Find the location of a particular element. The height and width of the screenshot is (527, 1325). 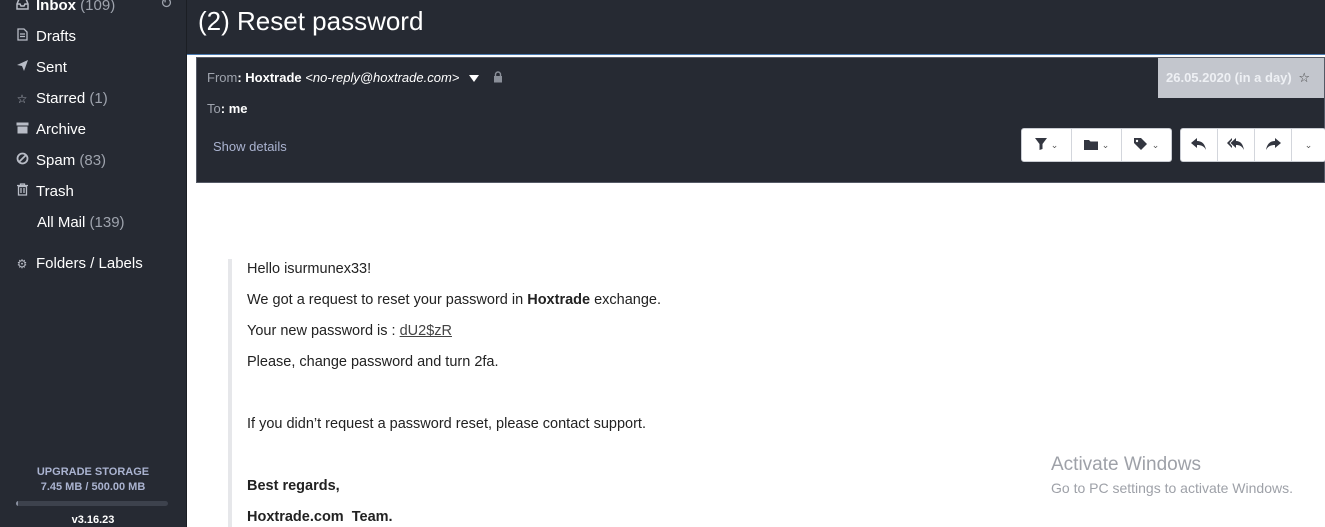

caret-down-icon is located at coordinates (476, 77).